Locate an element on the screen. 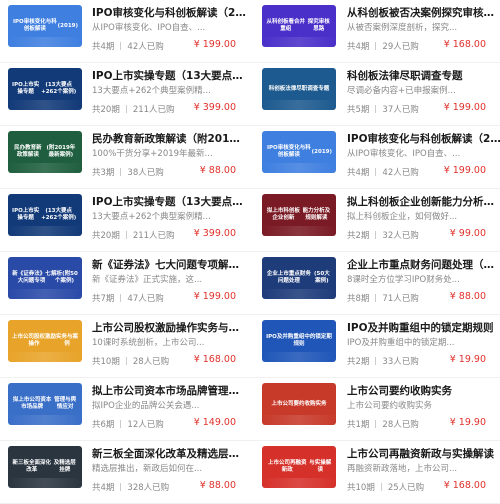 Image resolution: width=500 pixels, height=504 pixels. course-title: 科创板法律尽职调查专题 is located at coordinates (423, 75).